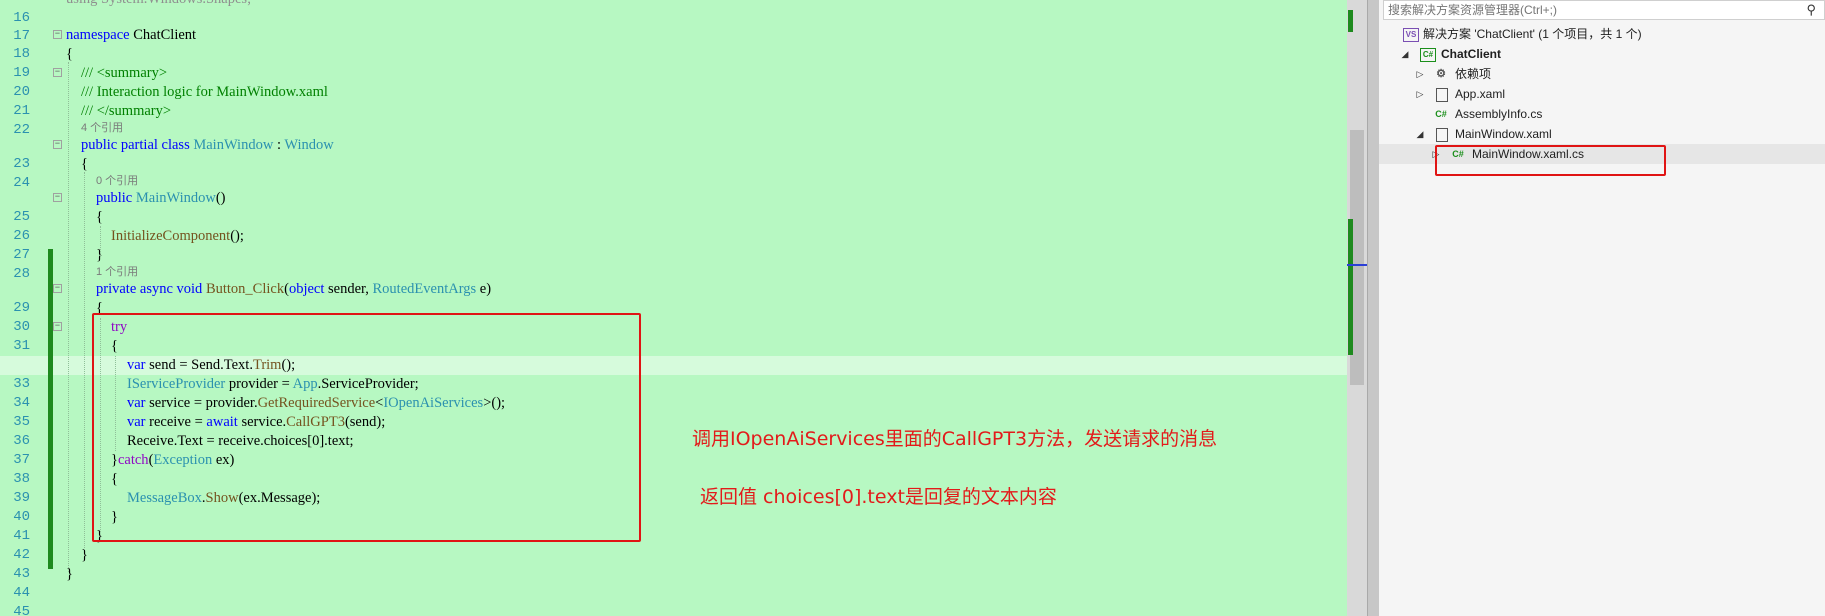 This screenshot has height=616, width=1825. Describe the element at coordinates (1602, 34) in the screenshot. I see `tree-item-solution: VS 解决方案 'ChatClient' (1 个项目，共 1 个)` at that location.